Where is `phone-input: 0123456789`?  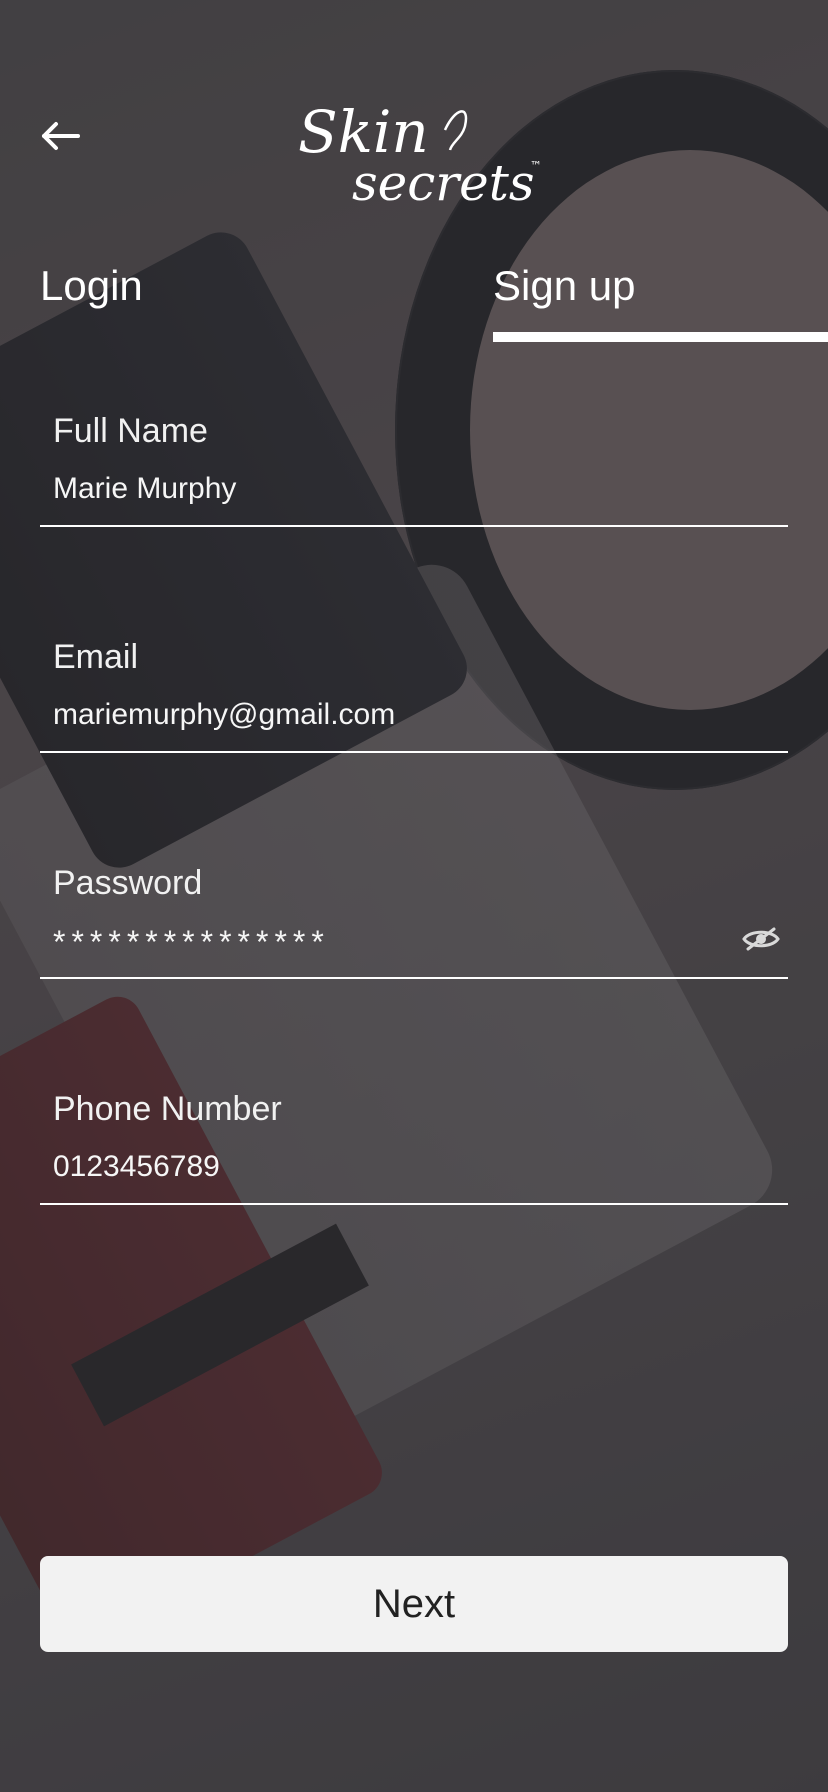 phone-input: 0123456789 is located at coordinates (393, 1167).